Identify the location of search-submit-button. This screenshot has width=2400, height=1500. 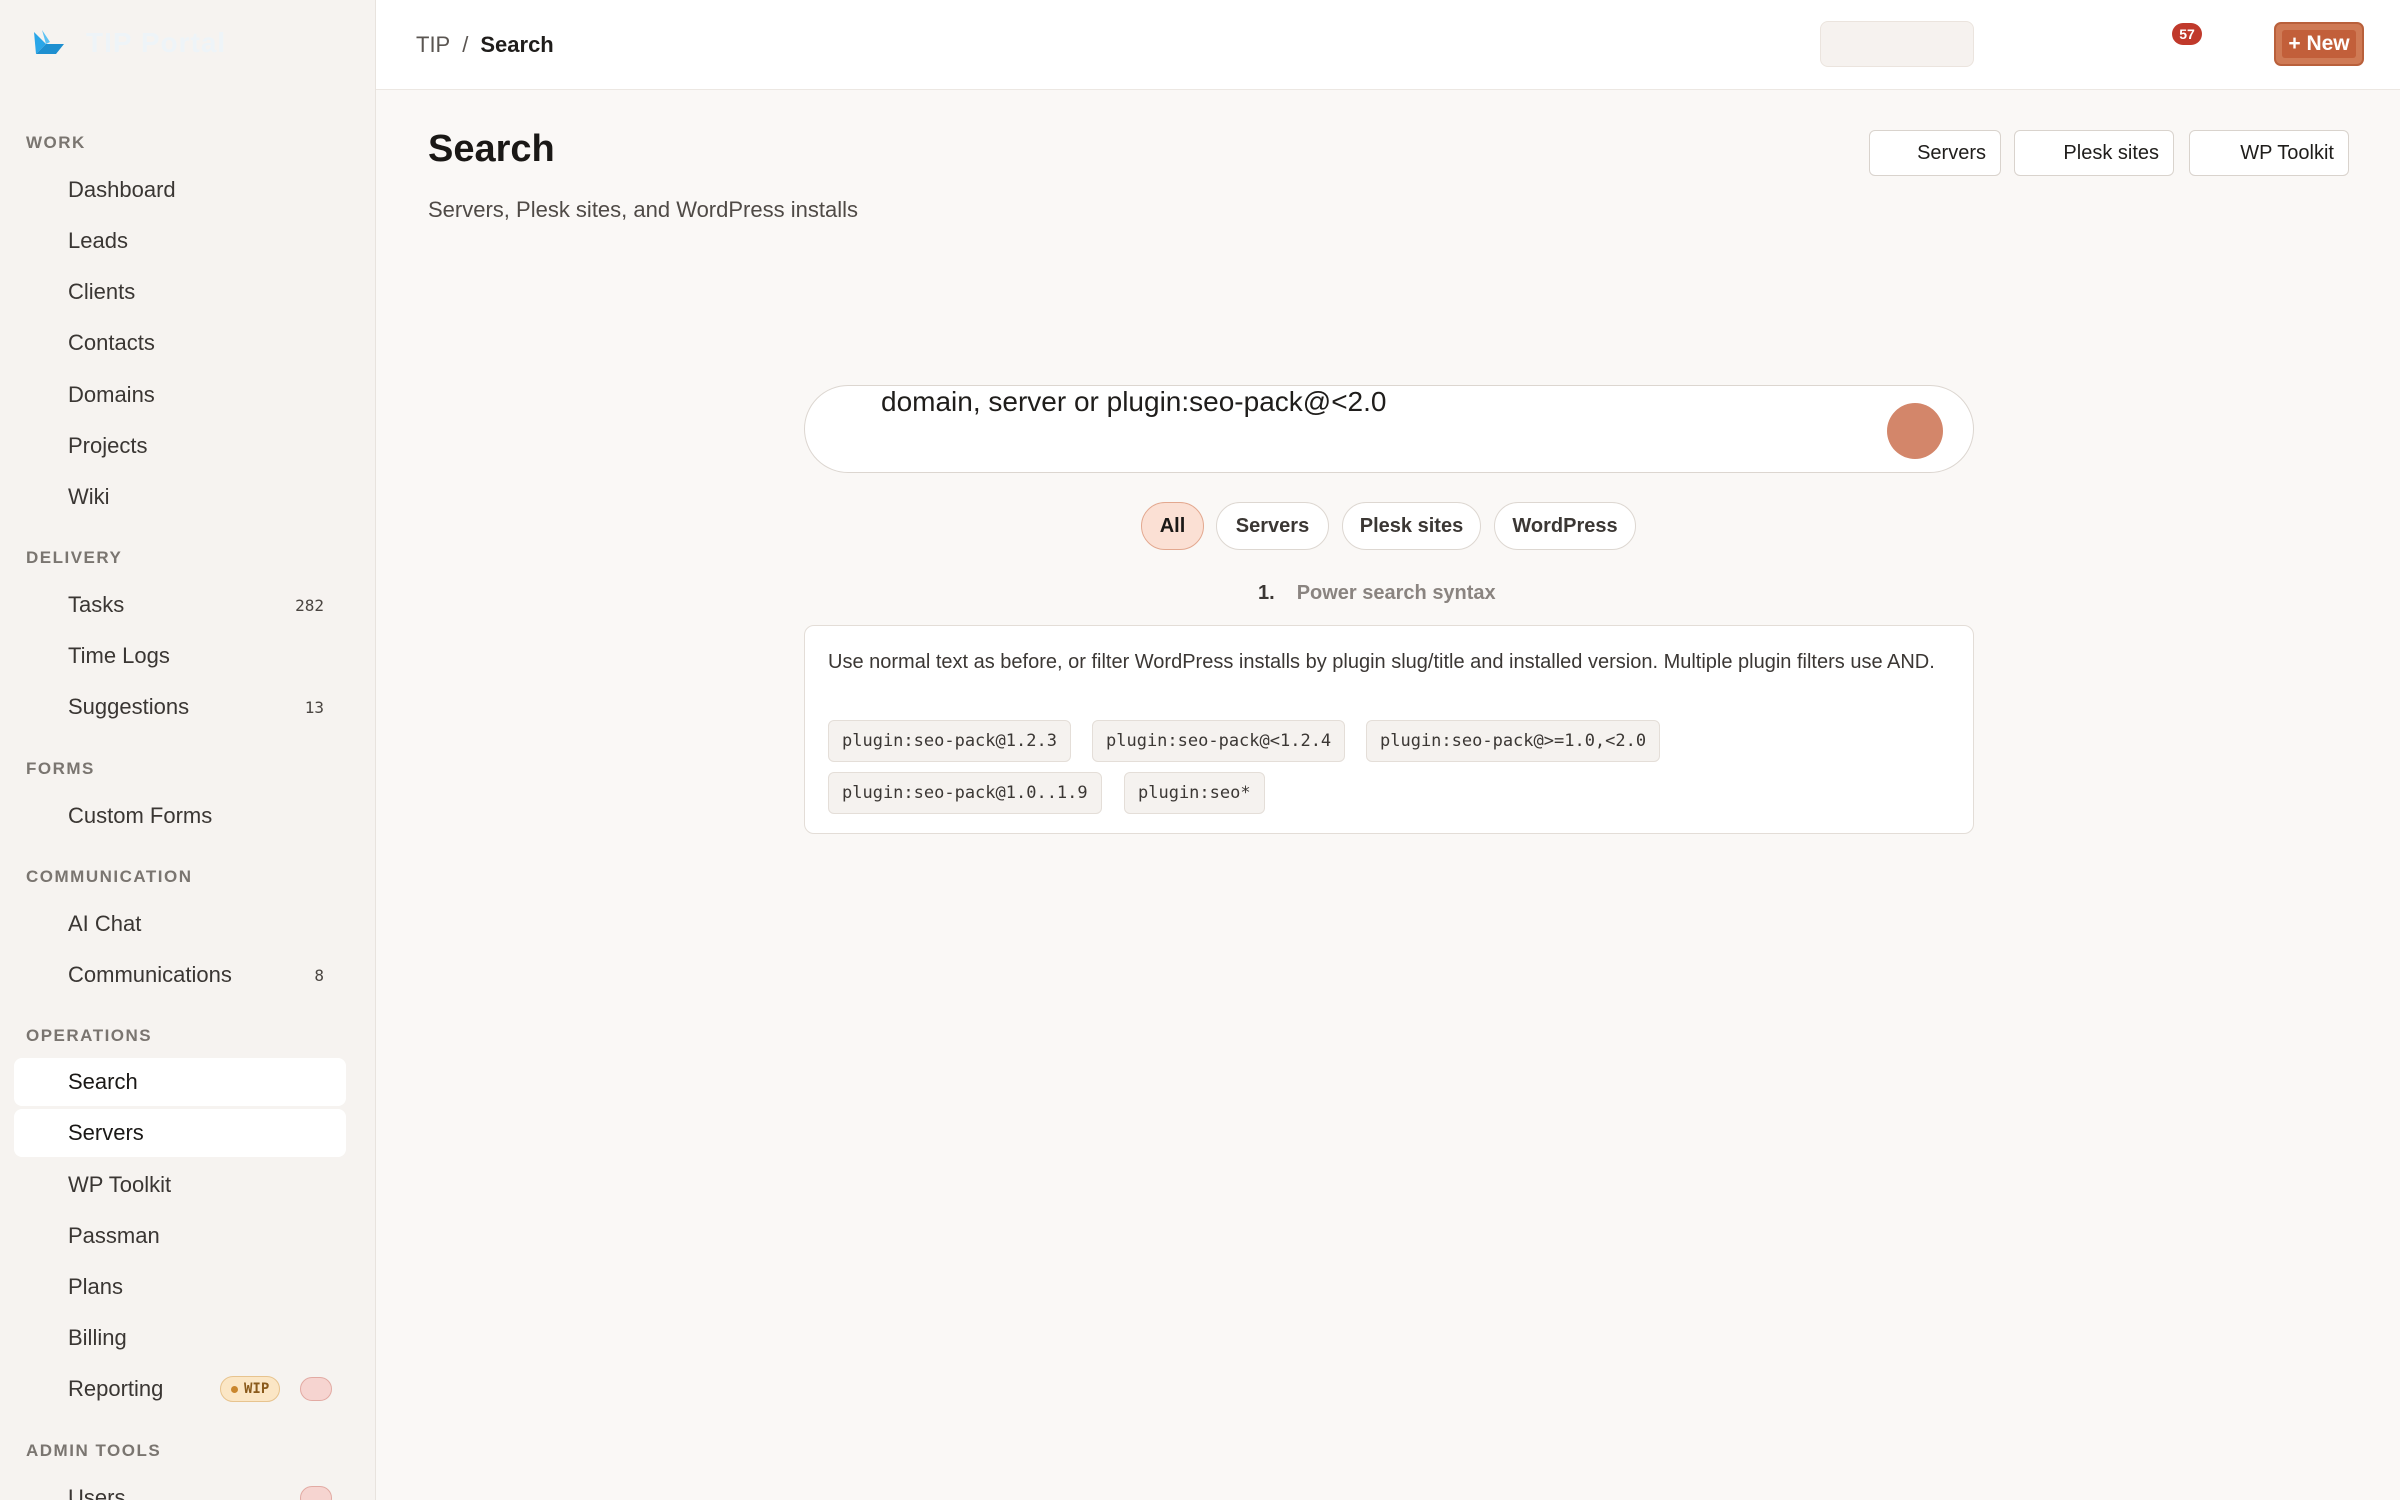
(1915, 431).